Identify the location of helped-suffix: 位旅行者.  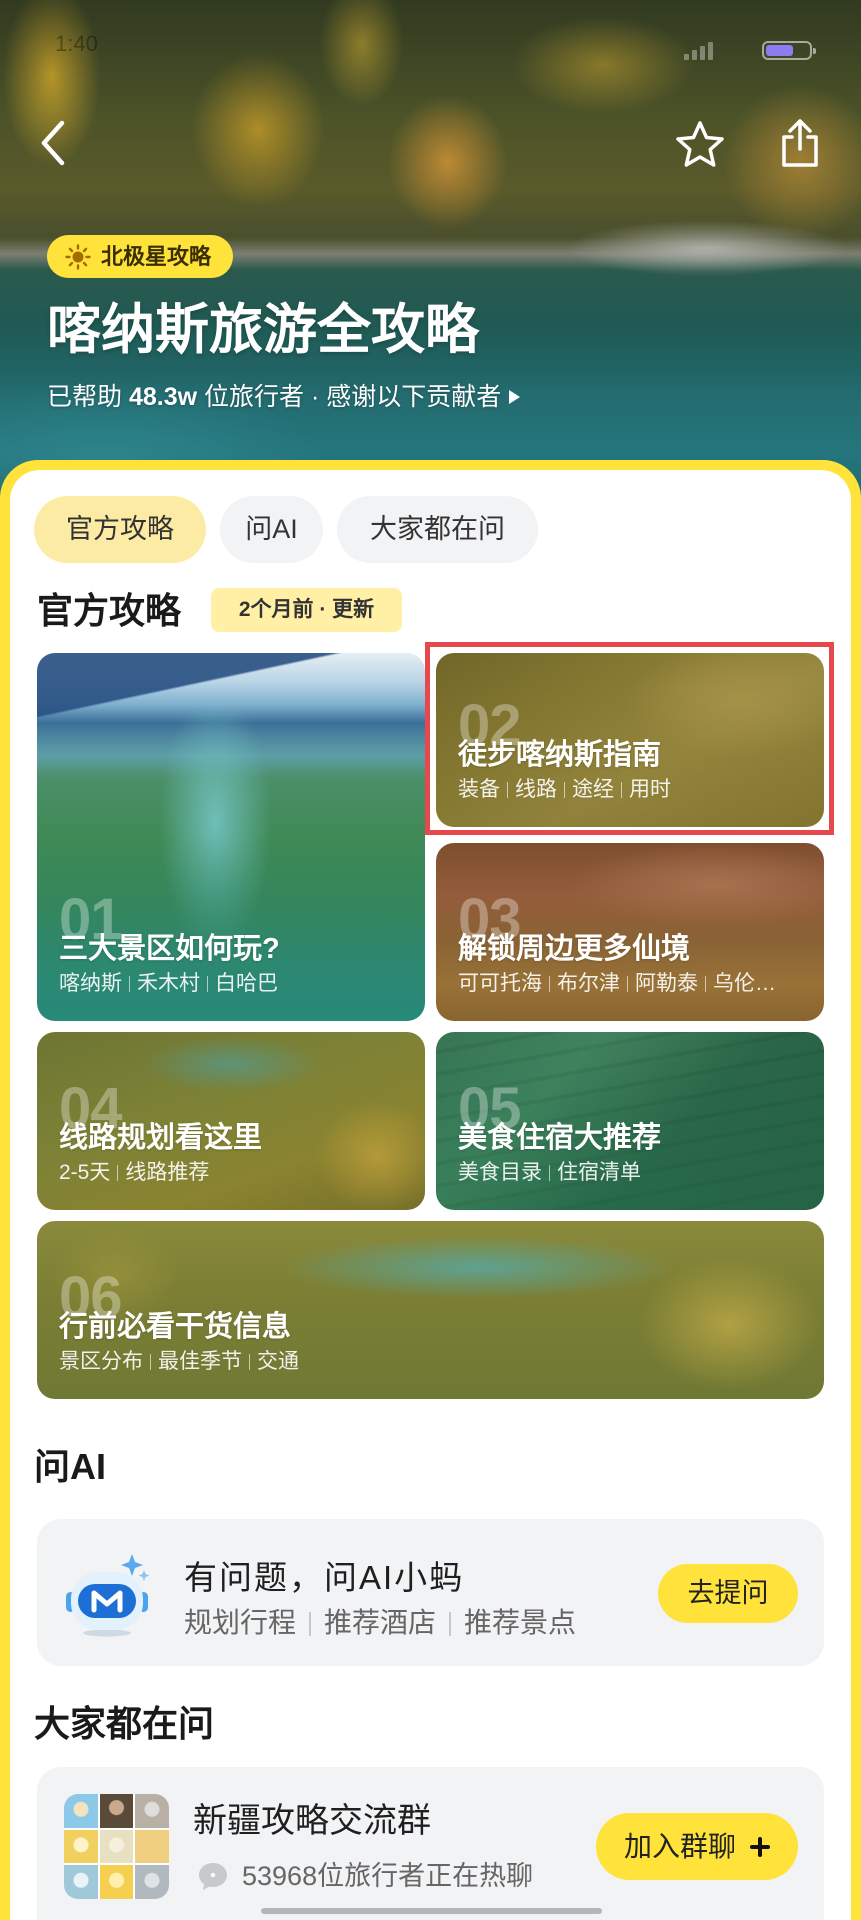
(254, 397).